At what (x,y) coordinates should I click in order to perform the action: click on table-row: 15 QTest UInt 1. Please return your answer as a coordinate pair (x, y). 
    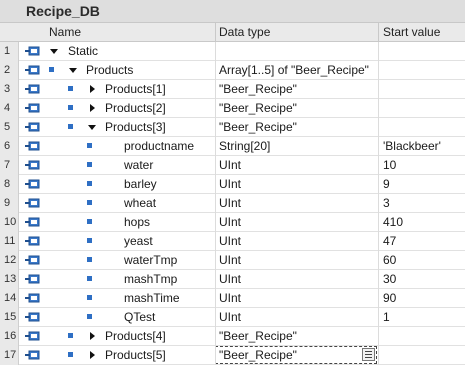
    Looking at the image, I should click on (232, 317).